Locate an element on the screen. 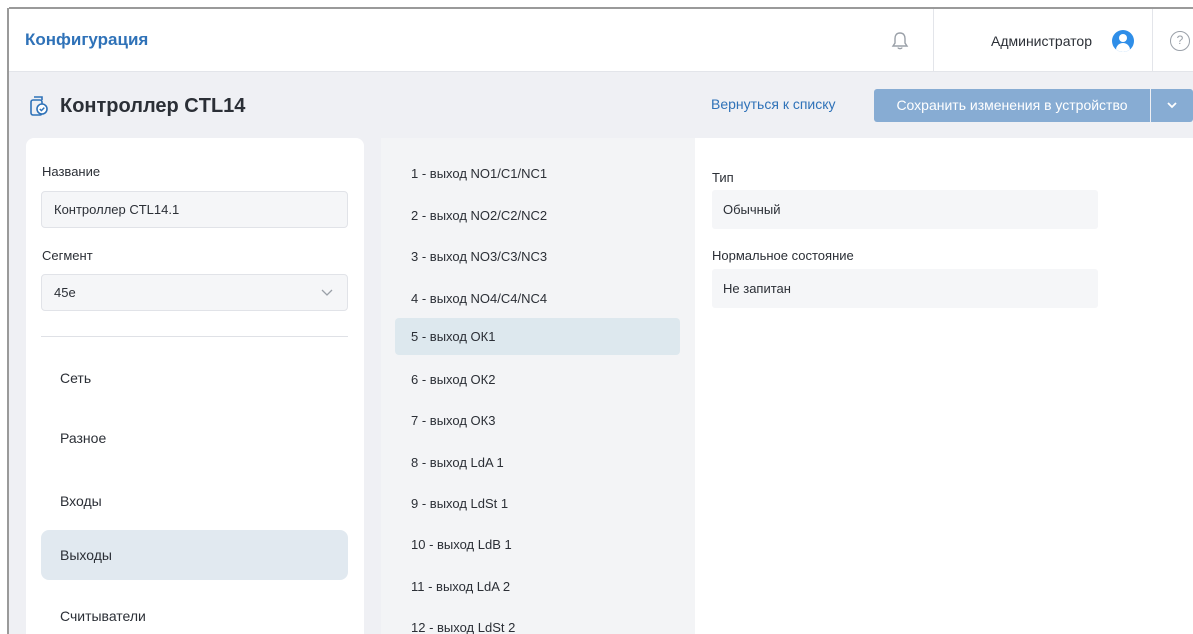  output-item: 5 - выход ОК1 is located at coordinates (537, 336).